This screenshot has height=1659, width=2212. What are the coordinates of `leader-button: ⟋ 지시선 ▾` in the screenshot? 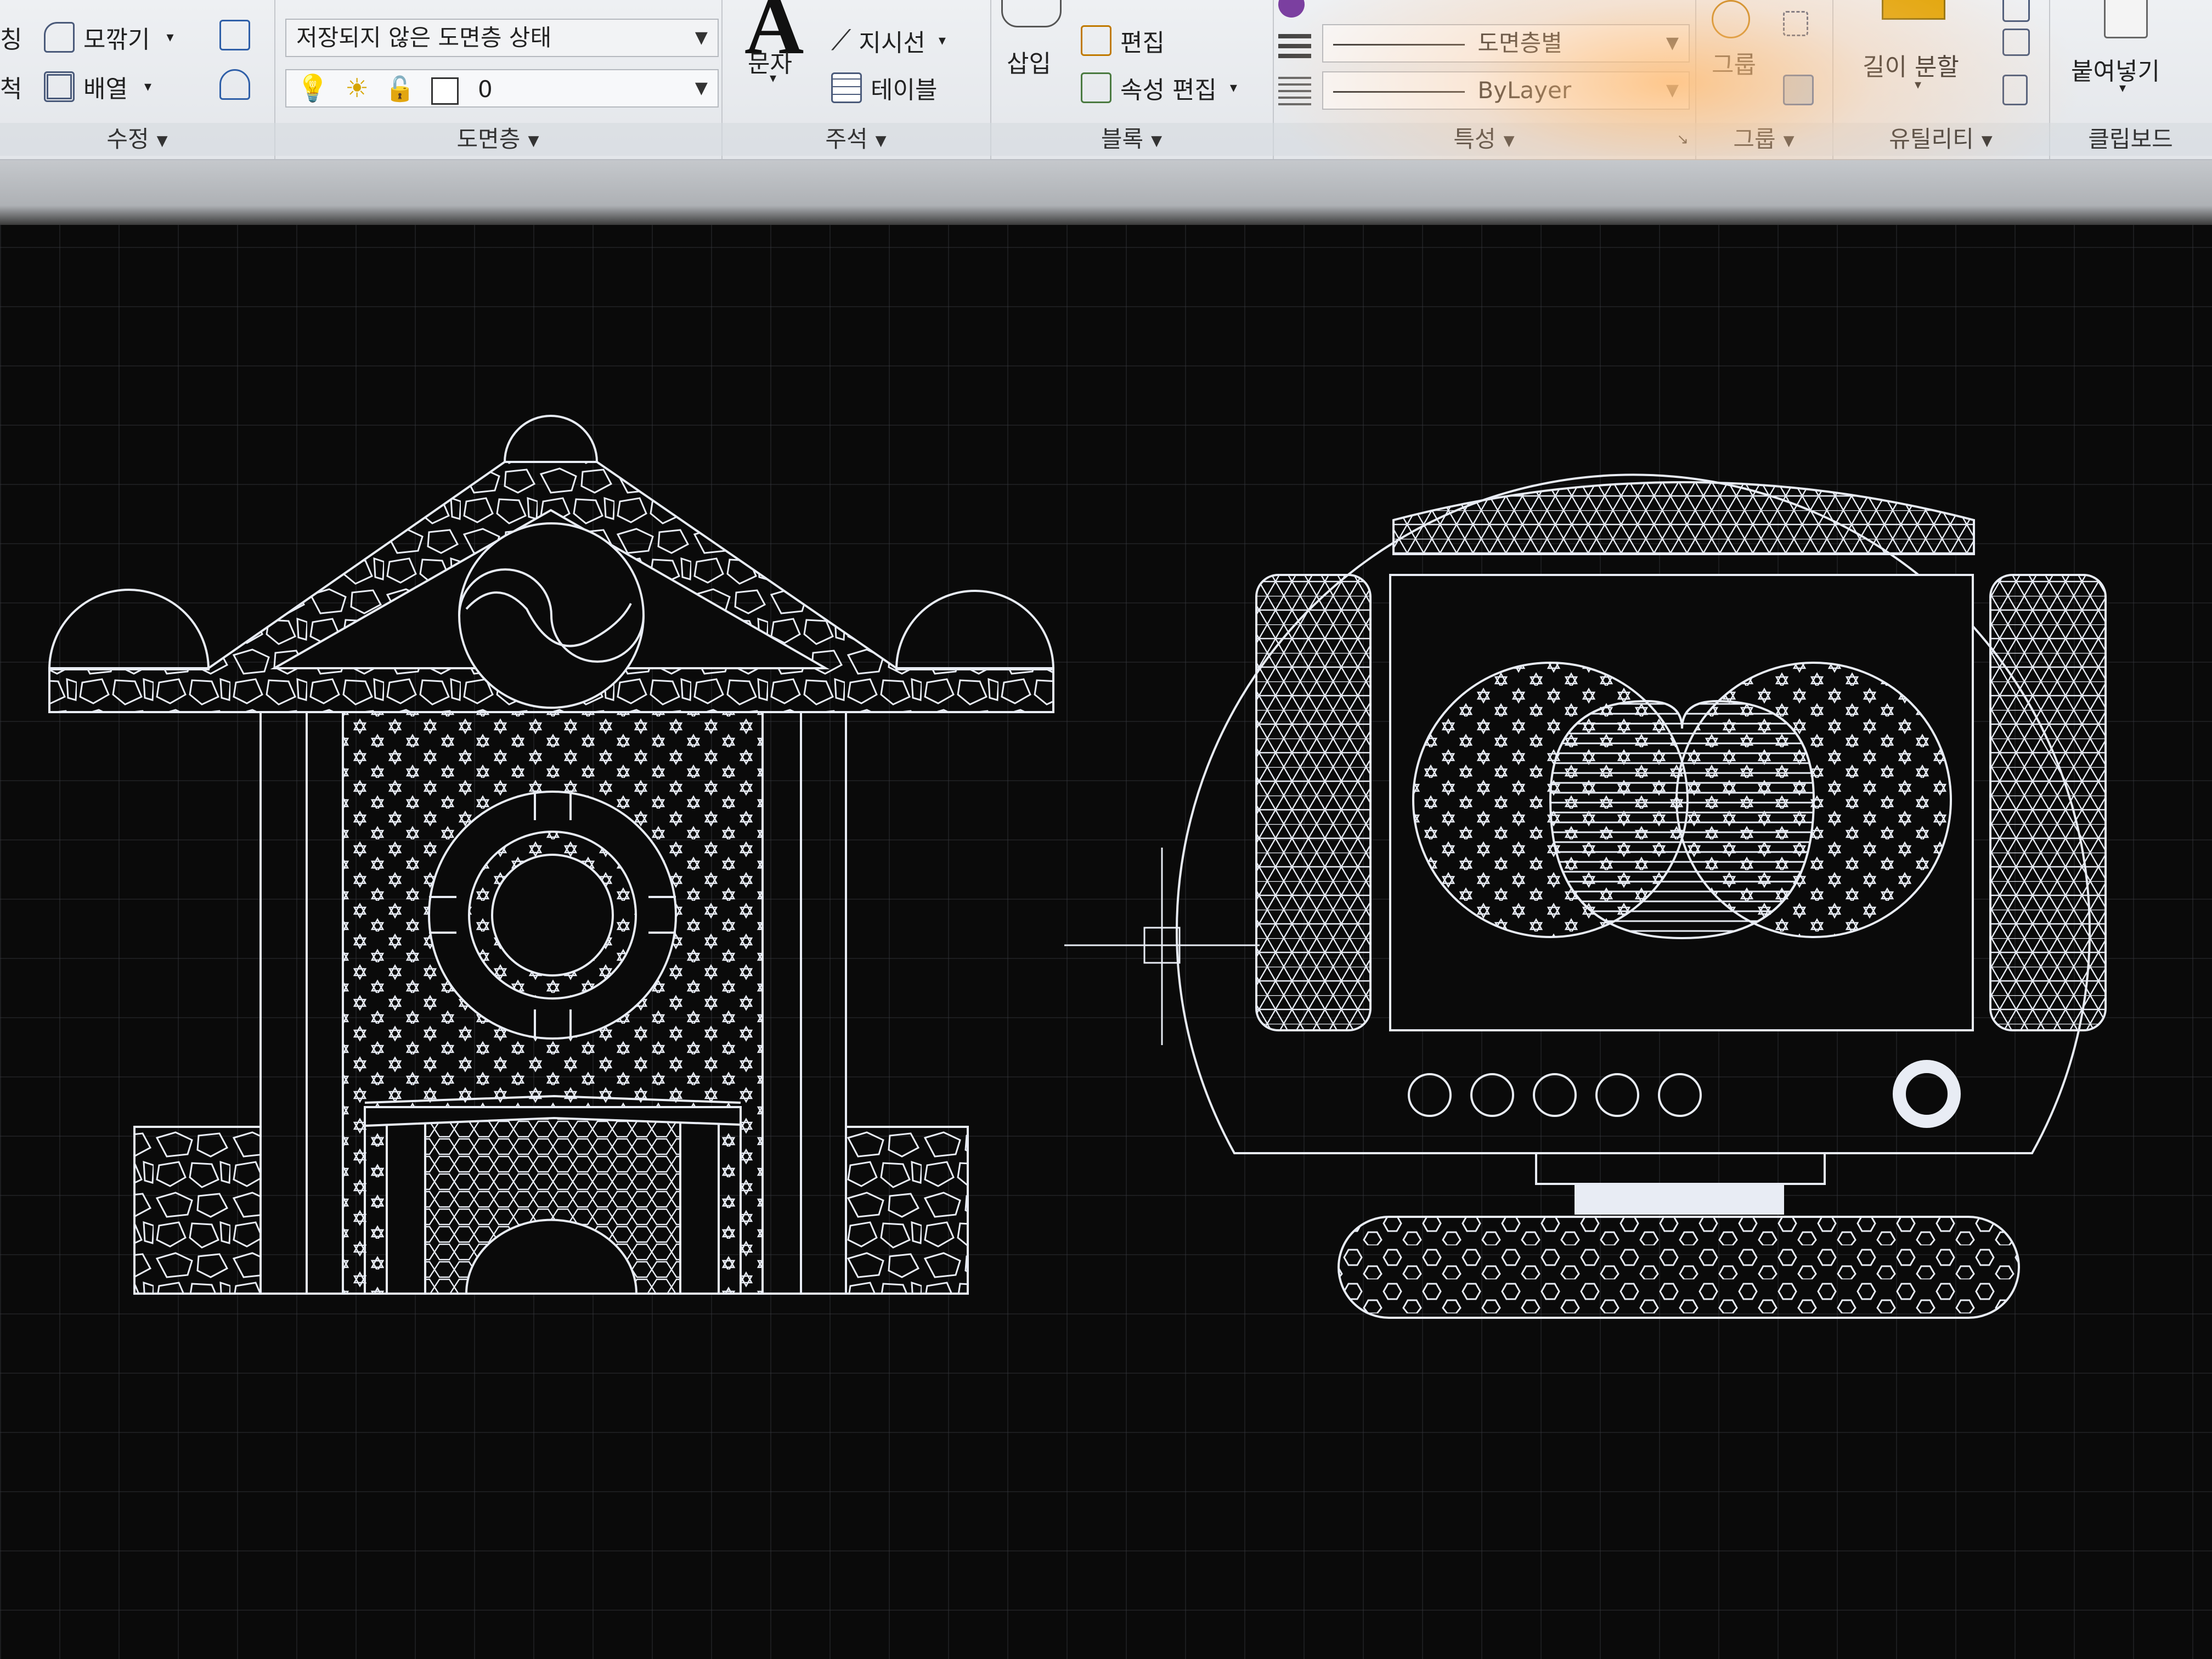 It's located at (888, 40).